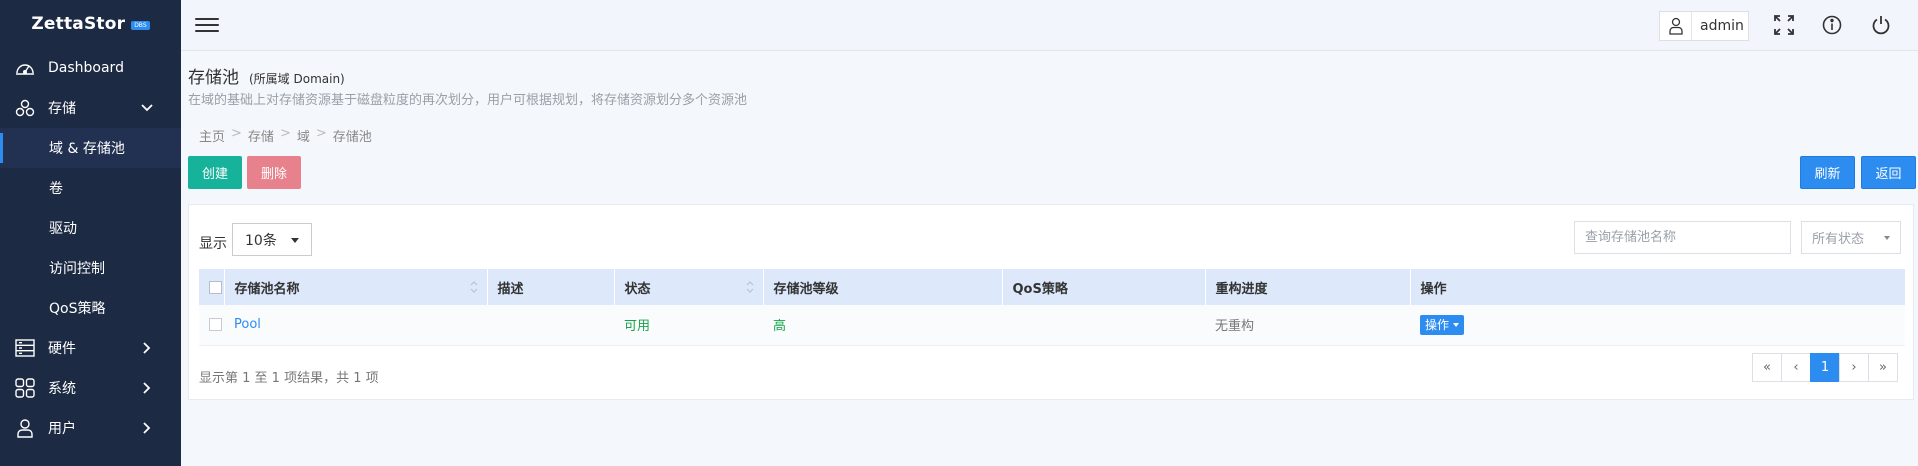 This screenshot has height=466, width=1918. I want to click on sidebar-item-access-control: 访问控制, so click(90, 268).